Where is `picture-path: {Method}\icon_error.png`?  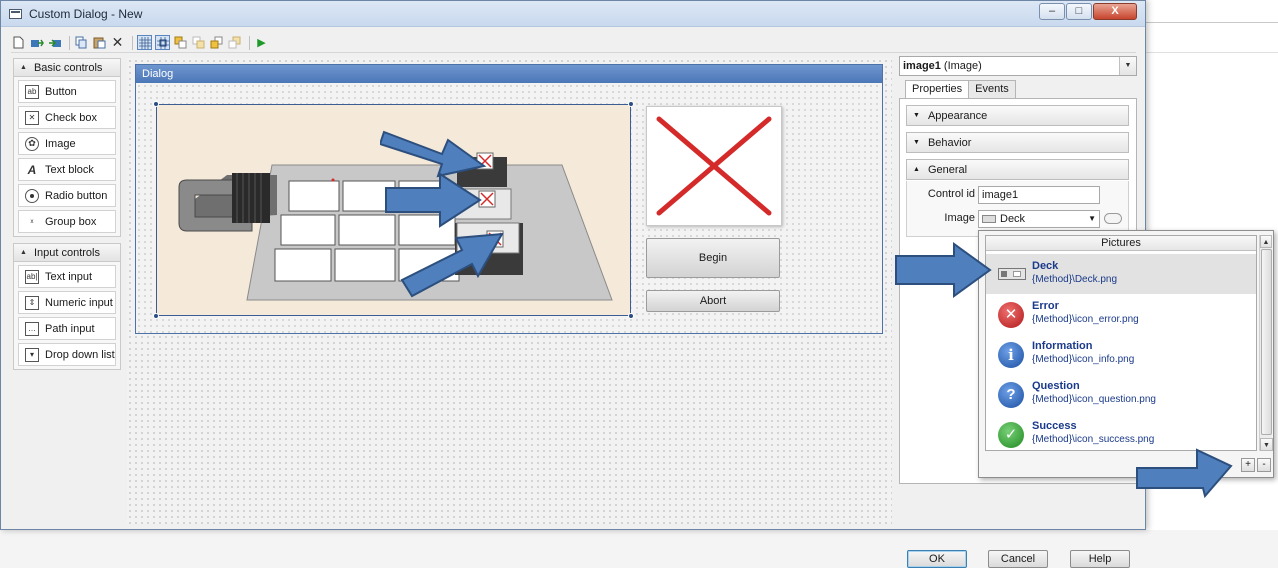 picture-path: {Method}\icon_error.png is located at coordinates (1085, 319).